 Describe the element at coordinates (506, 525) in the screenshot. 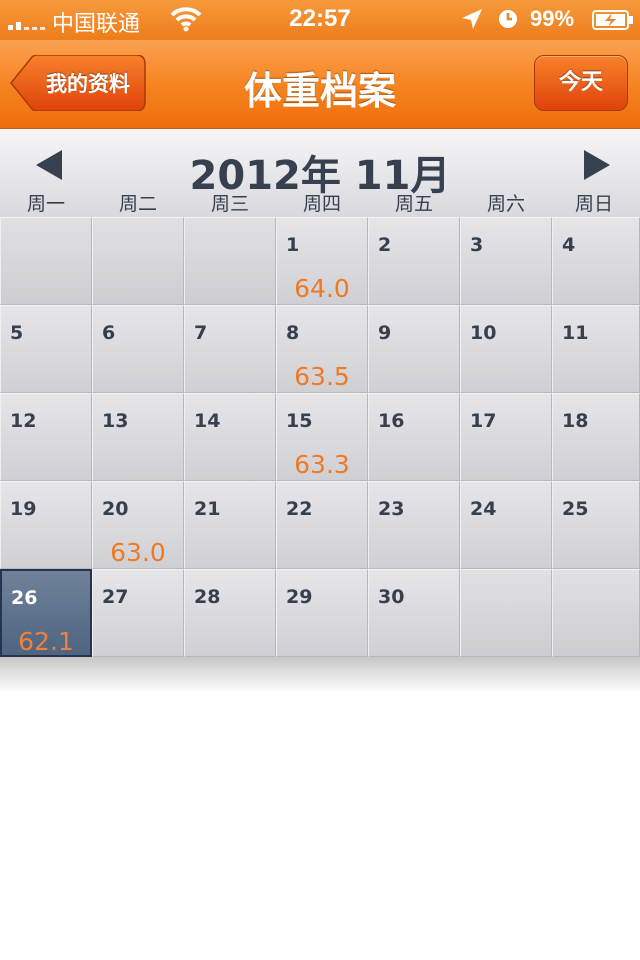

I see `calendar-day-cell: 24` at that location.